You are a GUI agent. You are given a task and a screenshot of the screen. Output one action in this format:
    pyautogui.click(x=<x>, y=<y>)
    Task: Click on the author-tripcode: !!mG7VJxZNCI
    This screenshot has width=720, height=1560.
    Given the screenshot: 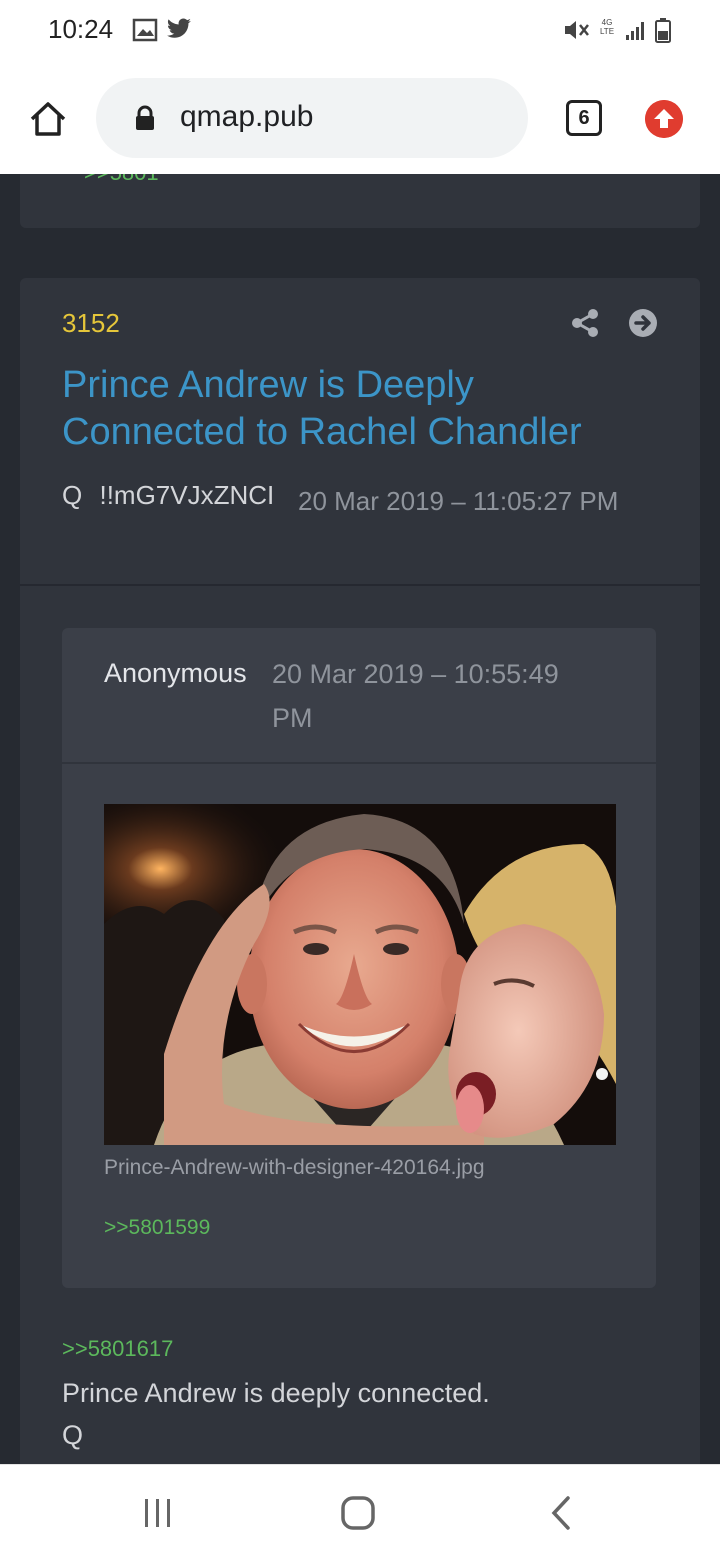 What is the action you would take?
    pyautogui.click(x=187, y=495)
    